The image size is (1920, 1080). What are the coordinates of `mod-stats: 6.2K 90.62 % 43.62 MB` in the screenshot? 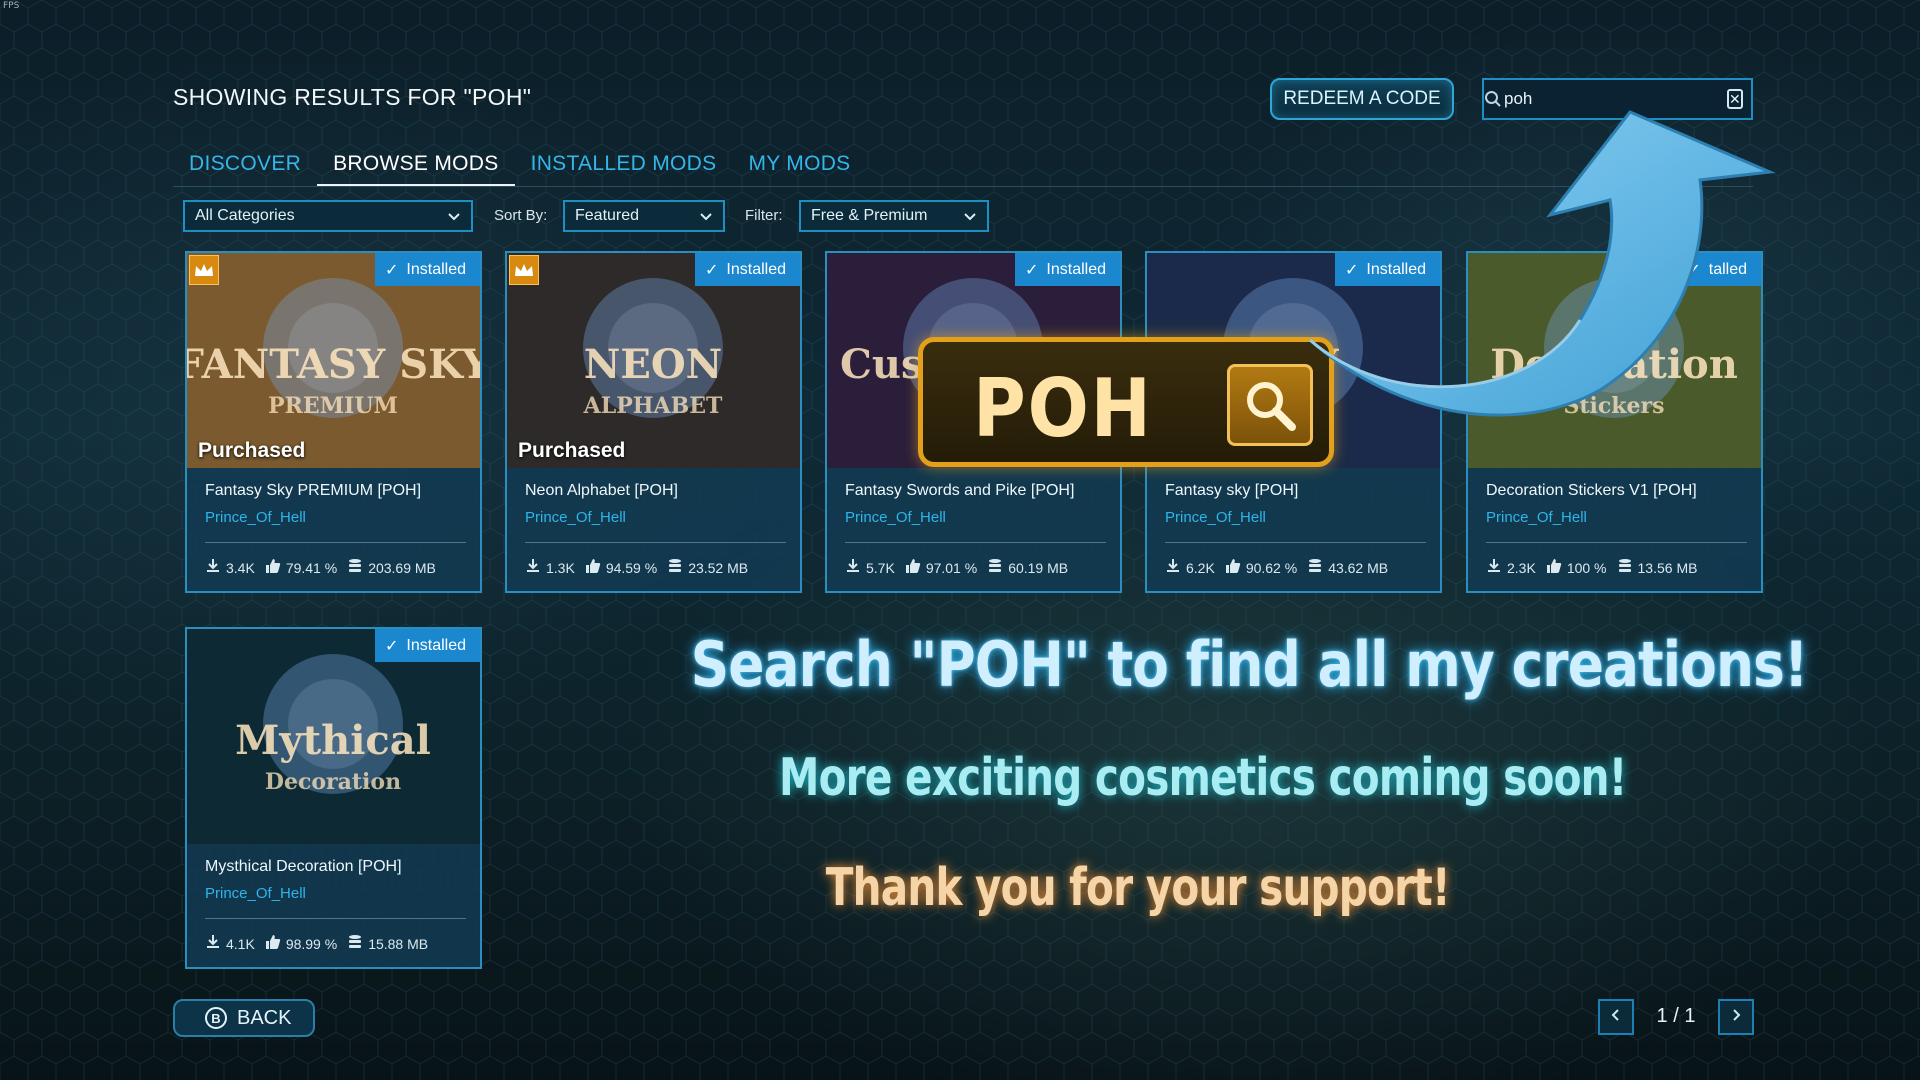 It's located at (1276, 567).